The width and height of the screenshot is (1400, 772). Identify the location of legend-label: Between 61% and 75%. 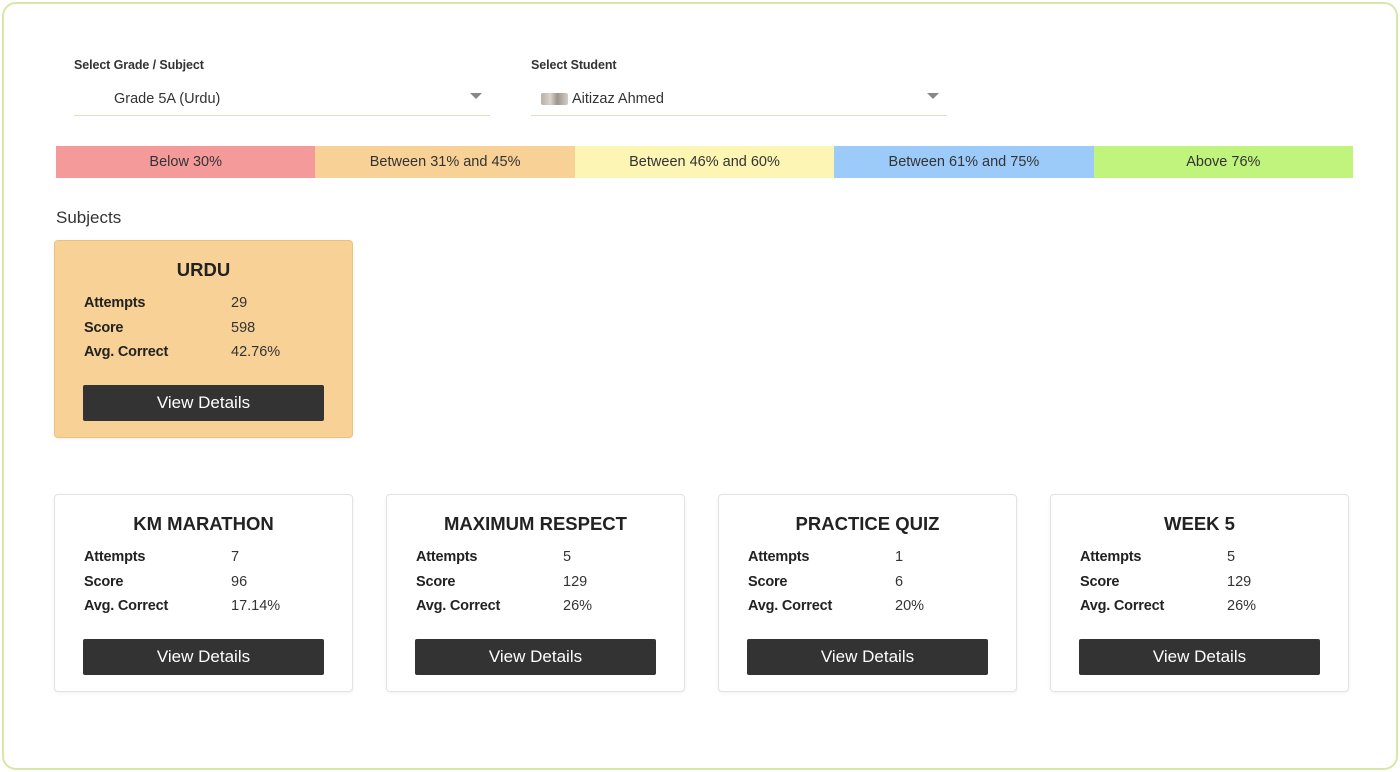
(964, 162).